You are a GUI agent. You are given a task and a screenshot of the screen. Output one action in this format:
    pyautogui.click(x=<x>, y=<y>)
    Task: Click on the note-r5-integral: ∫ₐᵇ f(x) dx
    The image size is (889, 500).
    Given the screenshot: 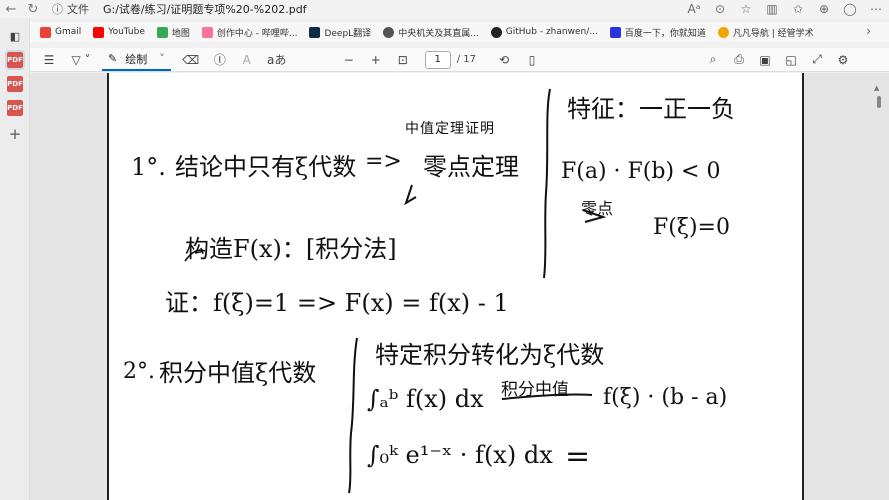 What is the action you would take?
    pyautogui.click(x=425, y=399)
    